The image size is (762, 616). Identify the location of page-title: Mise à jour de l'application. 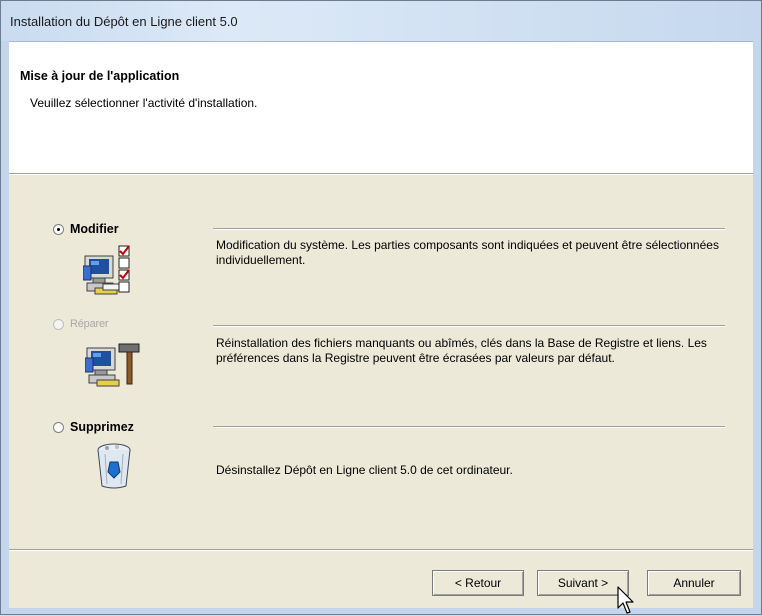
(100, 76).